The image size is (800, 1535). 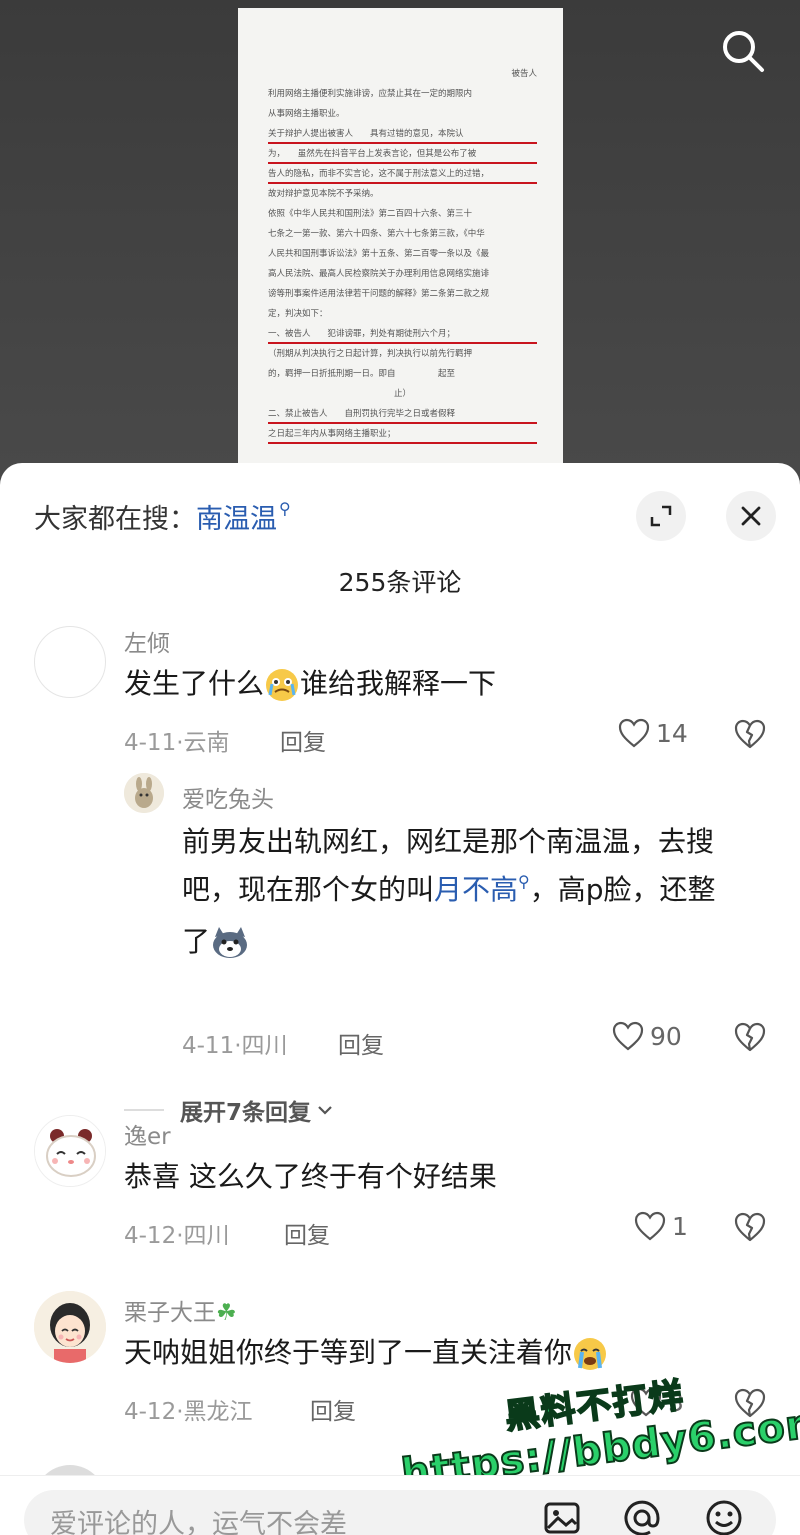 What do you see at coordinates (590, 1354) in the screenshot?
I see `loudly-crying-face-icon` at bounding box center [590, 1354].